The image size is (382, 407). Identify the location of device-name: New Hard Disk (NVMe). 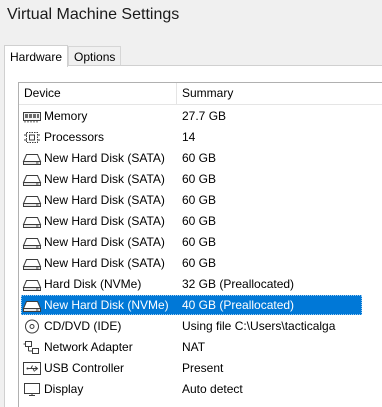
(106, 305).